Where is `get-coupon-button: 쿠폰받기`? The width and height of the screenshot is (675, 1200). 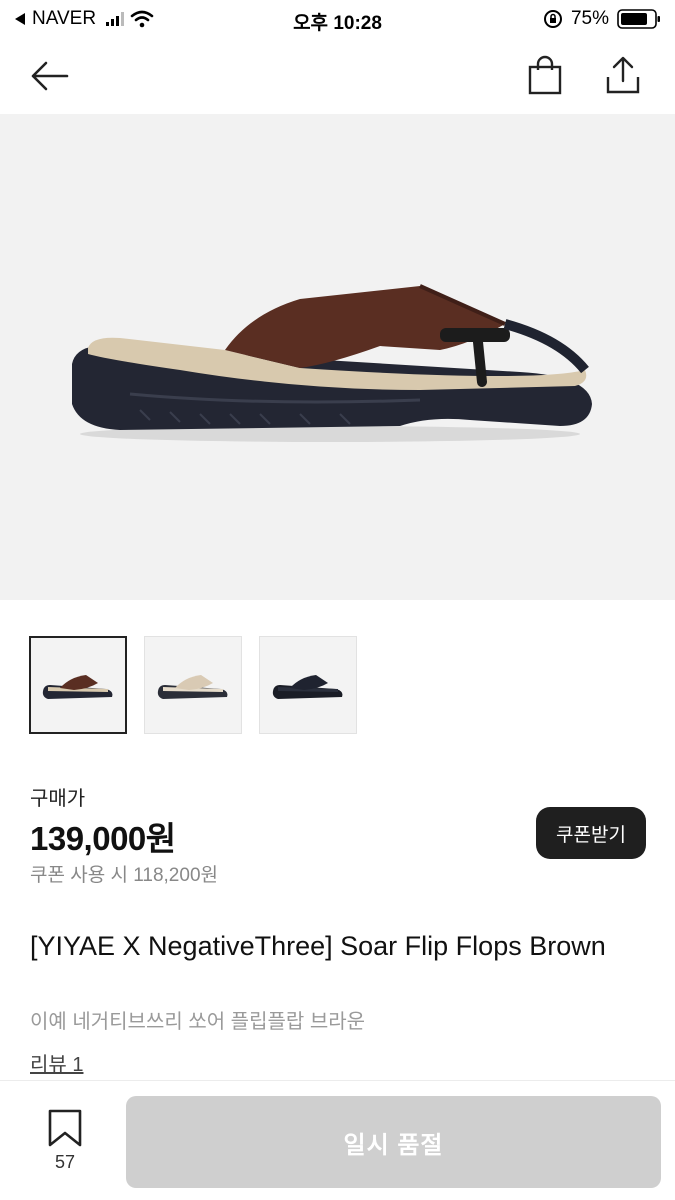 get-coupon-button: 쿠폰받기 is located at coordinates (591, 833).